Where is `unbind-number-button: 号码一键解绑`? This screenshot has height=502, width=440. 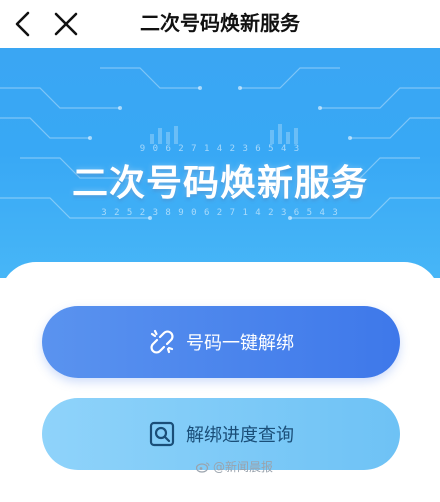
unbind-number-button: 号码一键解绑 is located at coordinates (221, 342).